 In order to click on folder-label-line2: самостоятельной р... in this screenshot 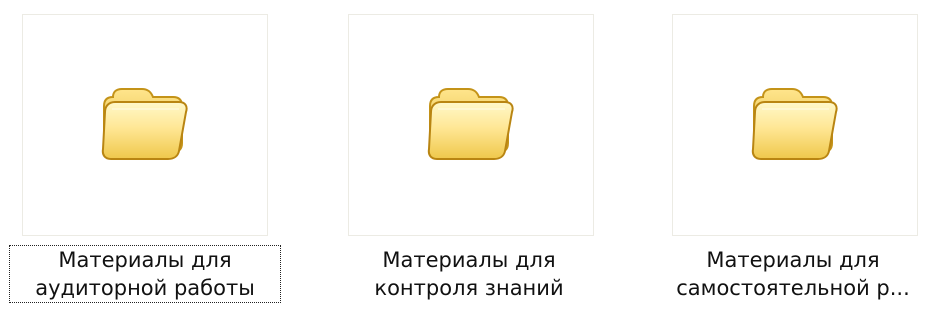, I will do `click(793, 288)`.